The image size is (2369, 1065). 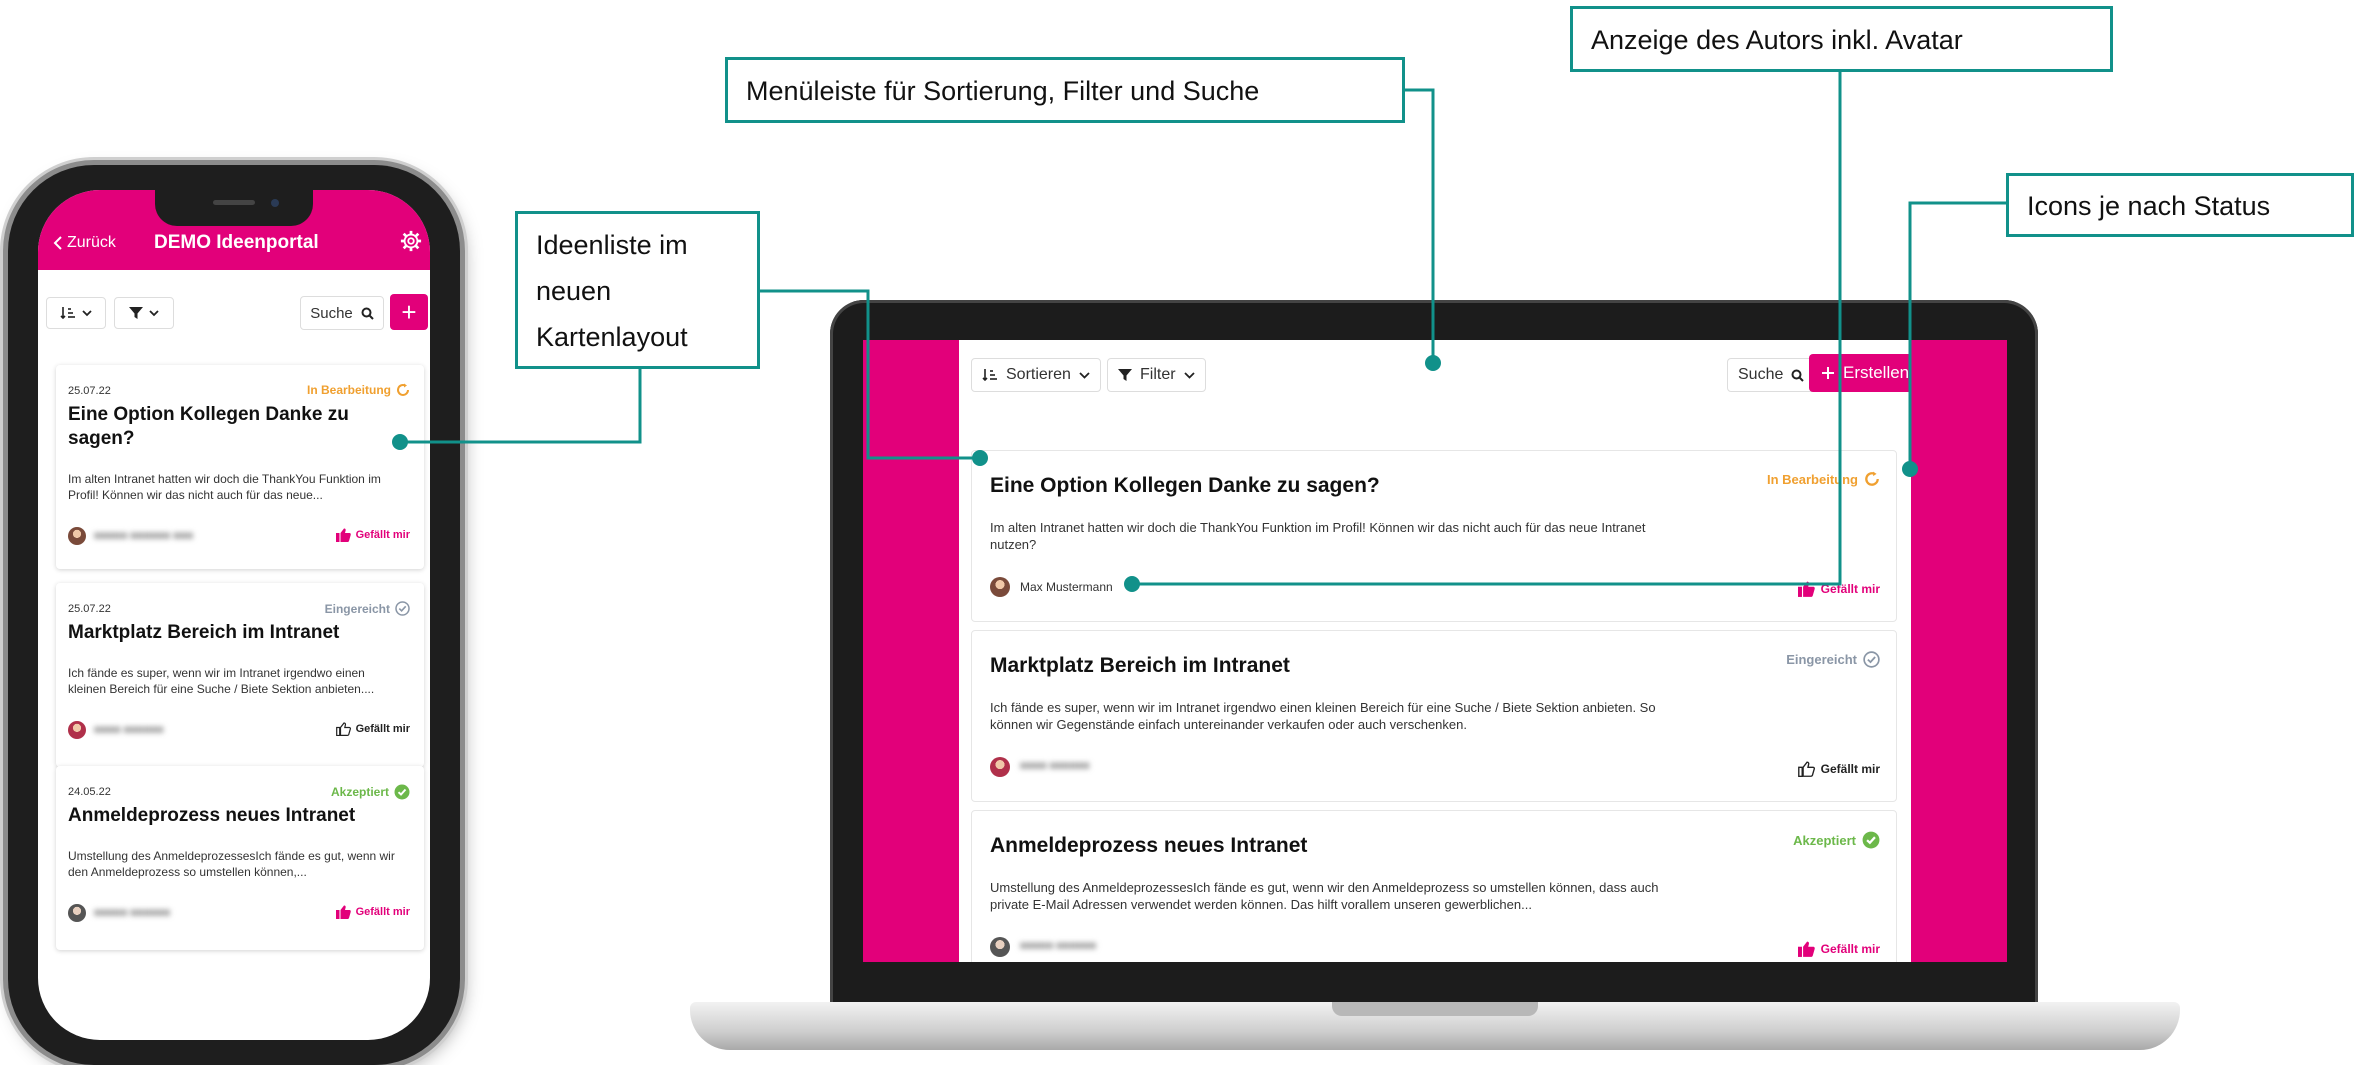 What do you see at coordinates (234, 202) in the screenshot?
I see `speaker-grille` at bounding box center [234, 202].